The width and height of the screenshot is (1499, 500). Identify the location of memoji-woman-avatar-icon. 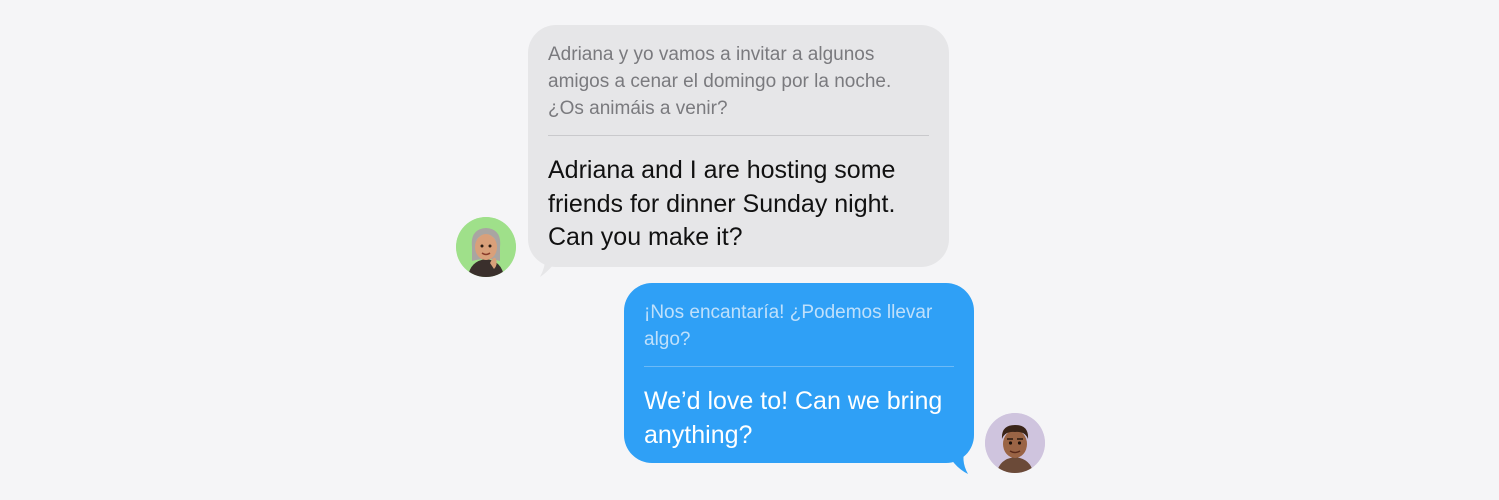
(486, 247).